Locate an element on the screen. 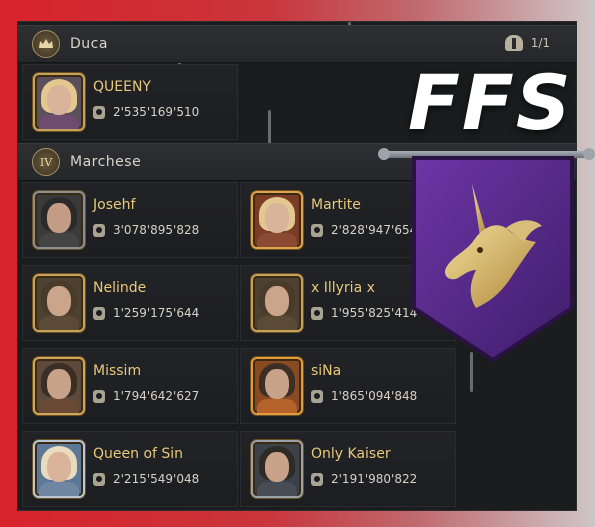 This screenshot has height=527, width=595. member-power: 3'078'895'828 is located at coordinates (146, 230).